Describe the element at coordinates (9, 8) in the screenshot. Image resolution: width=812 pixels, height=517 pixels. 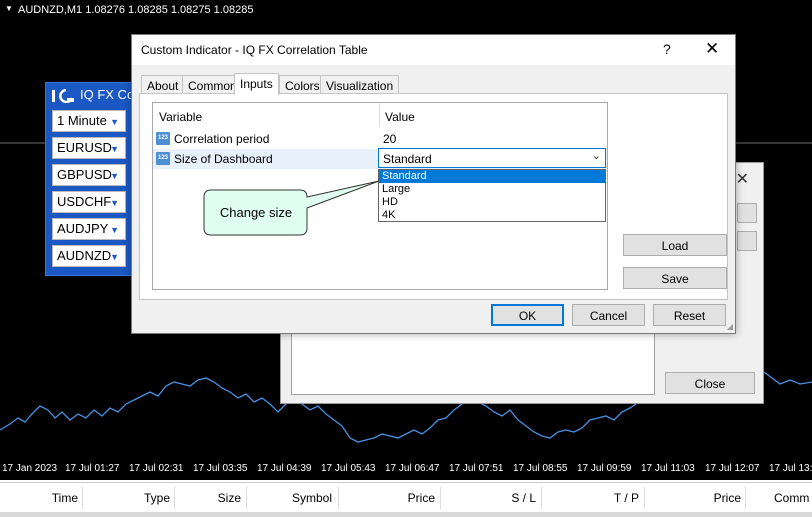
I see `chart-menu-arrow-icon: ▼` at that location.